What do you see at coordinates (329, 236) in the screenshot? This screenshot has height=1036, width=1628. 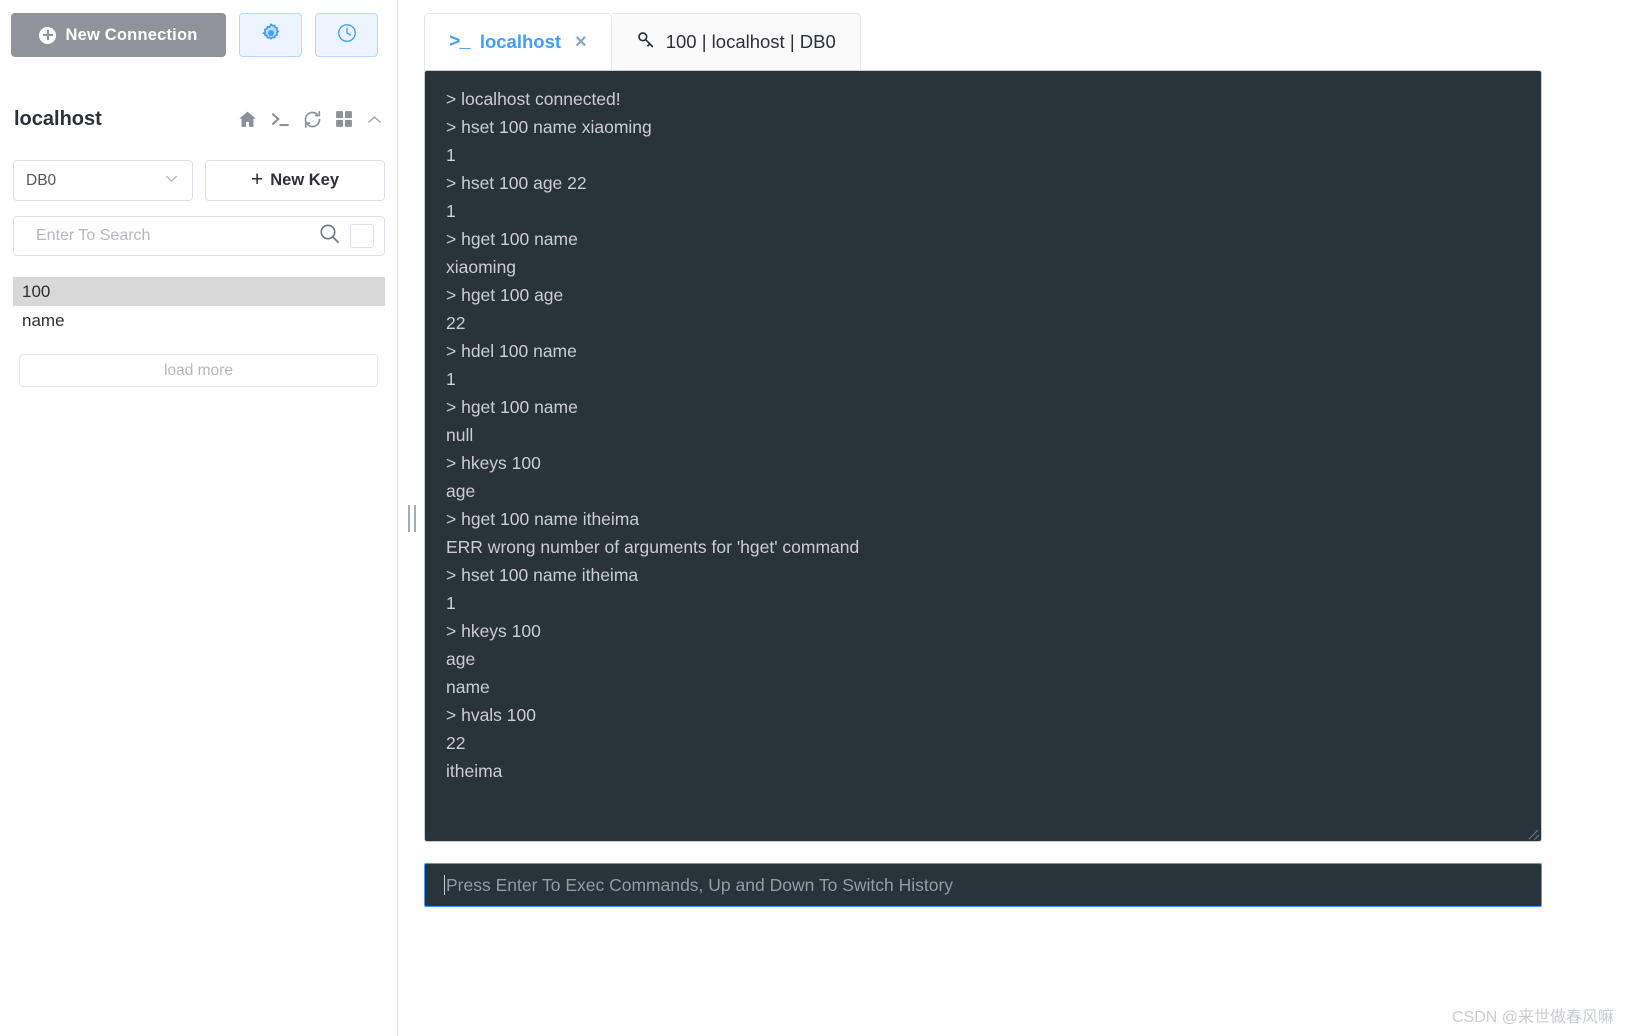 I see `search-icon` at bounding box center [329, 236].